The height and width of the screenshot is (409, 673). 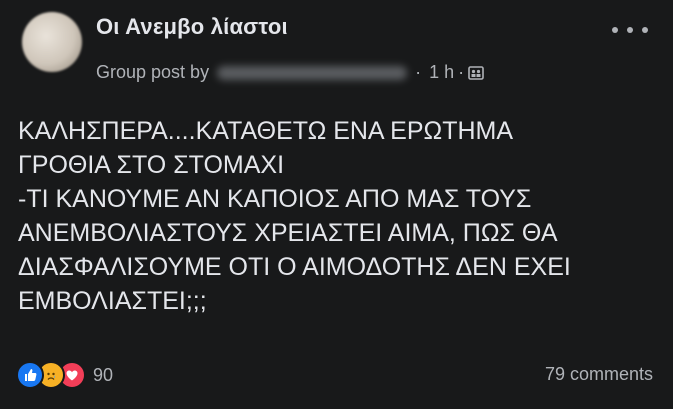 I want to click on post-text-line: ΕΜΒΟΛΙΑΣΤΕΙ;;;, so click(x=112, y=301).